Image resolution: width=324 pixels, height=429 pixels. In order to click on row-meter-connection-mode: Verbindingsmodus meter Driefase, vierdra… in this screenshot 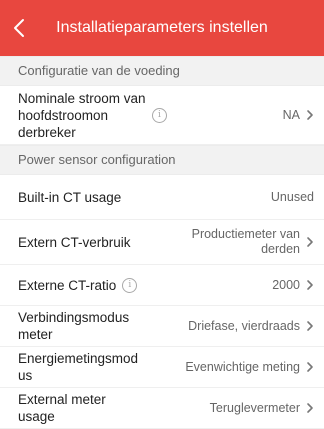, I will do `click(162, 326)`.